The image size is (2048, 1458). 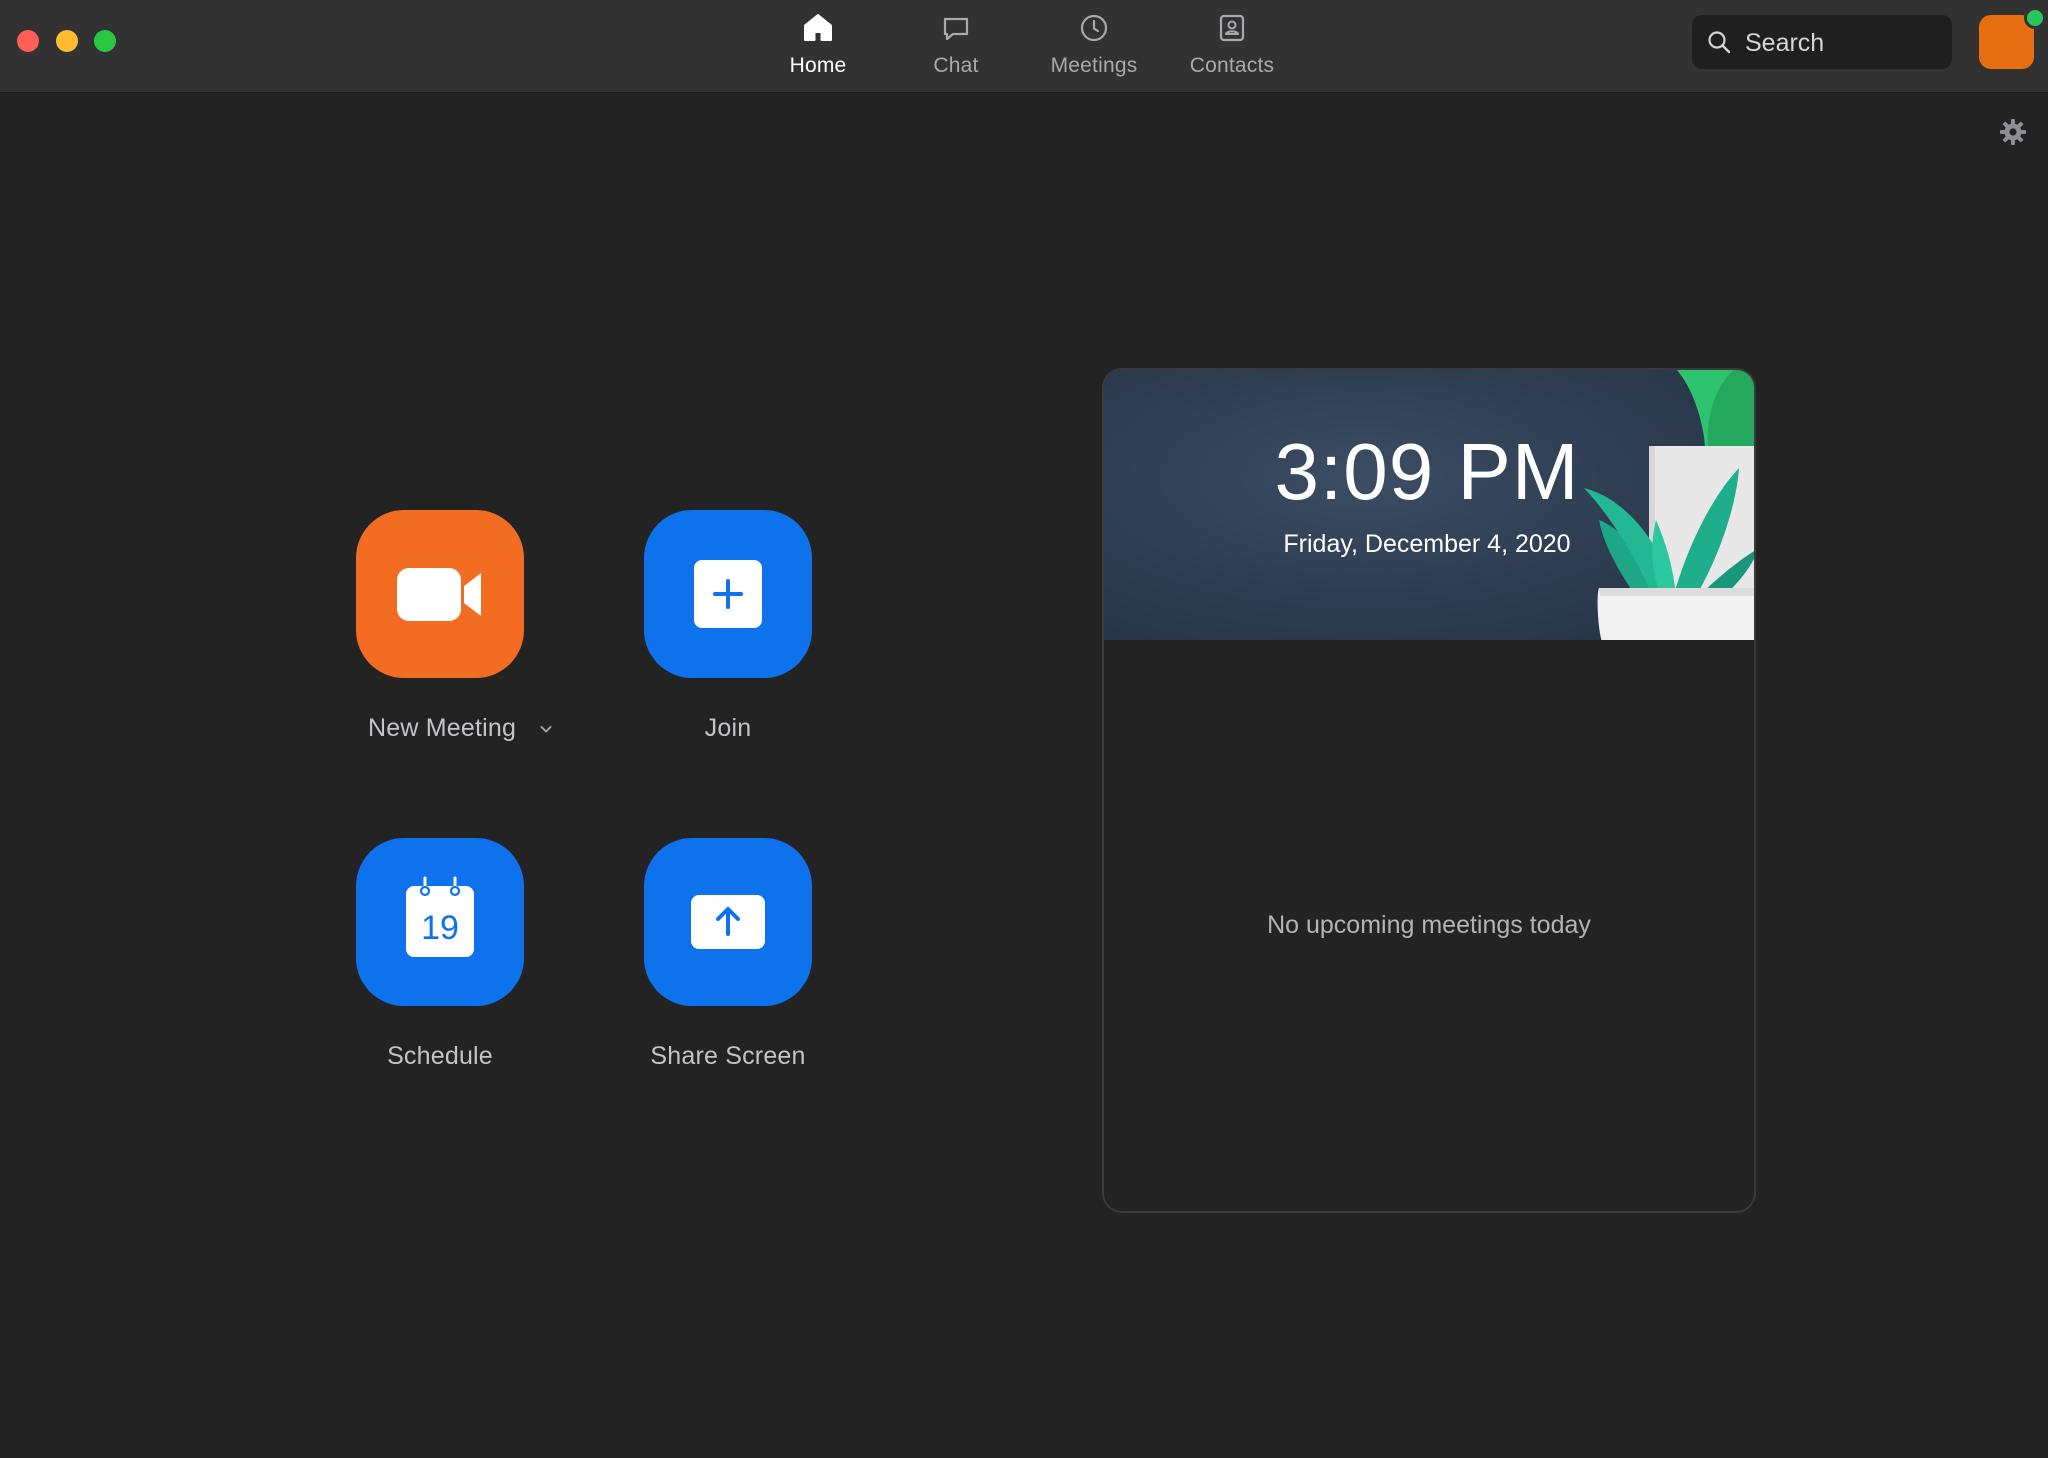 I want to click on clock-banner: 3:09 PM Friday, December 4, 2020, so click(x=1429, y=505).